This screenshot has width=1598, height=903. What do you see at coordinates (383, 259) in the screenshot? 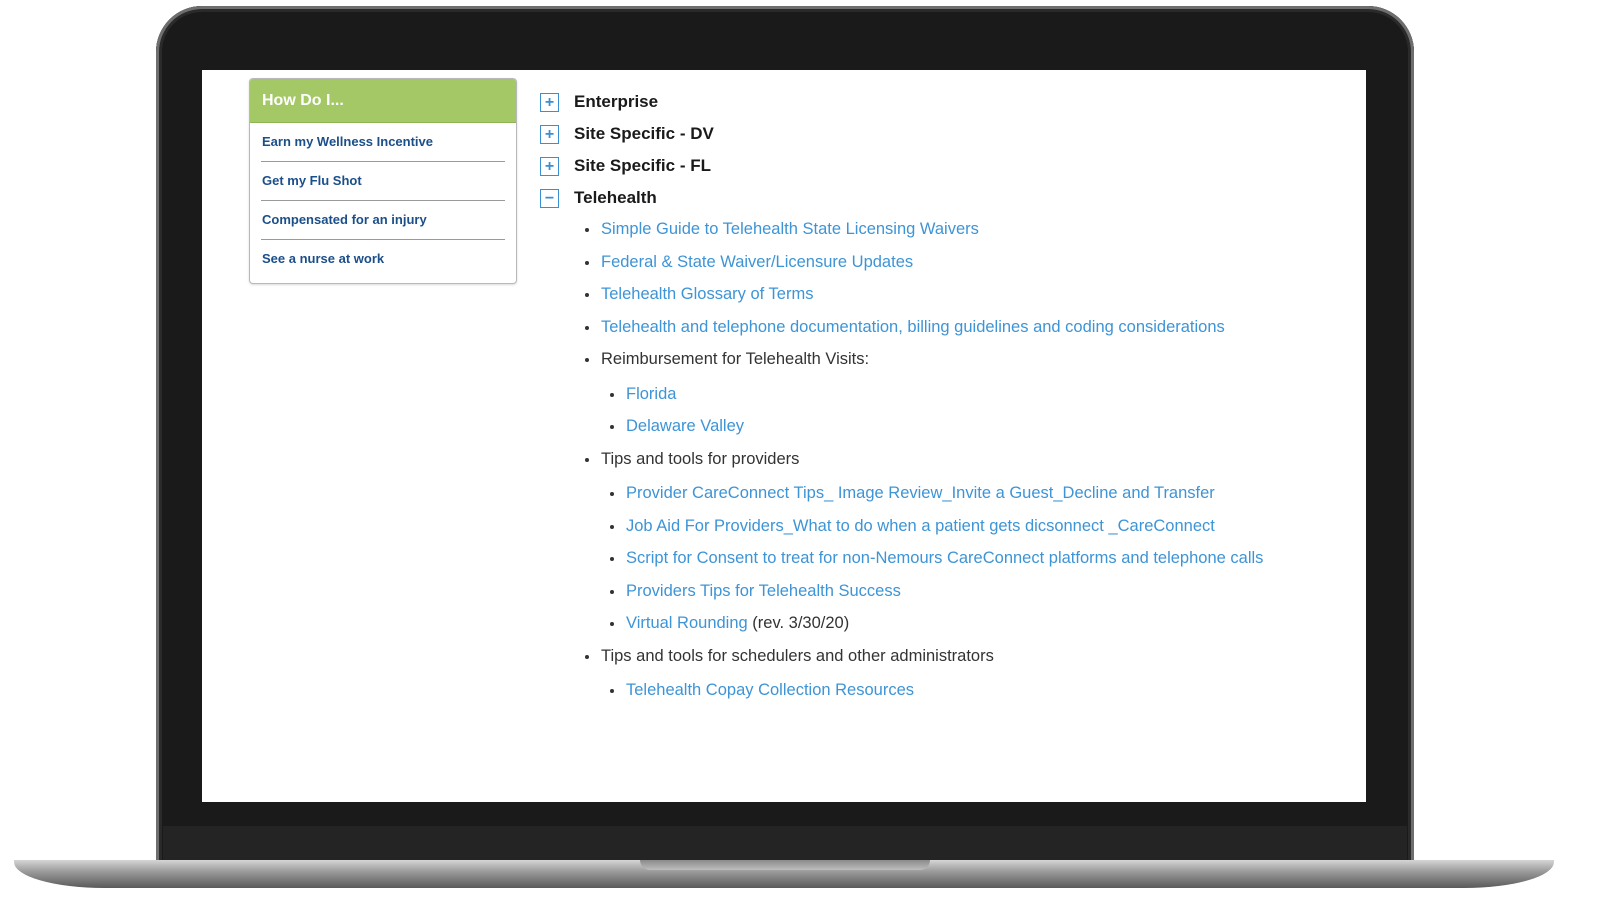
I see `how-do-i-nurse-link: See a nurse at work` at bounding box center [383, 259].